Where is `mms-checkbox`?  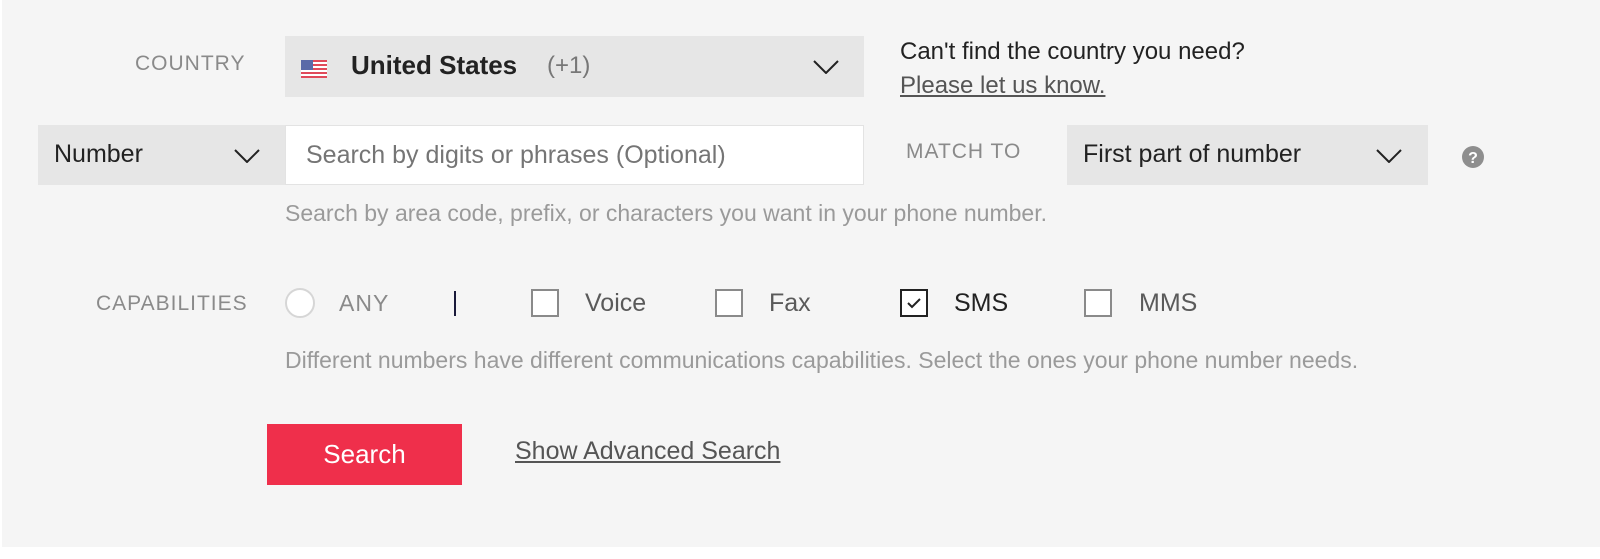 mms-checkbox is located at coordinates (1098, 303).